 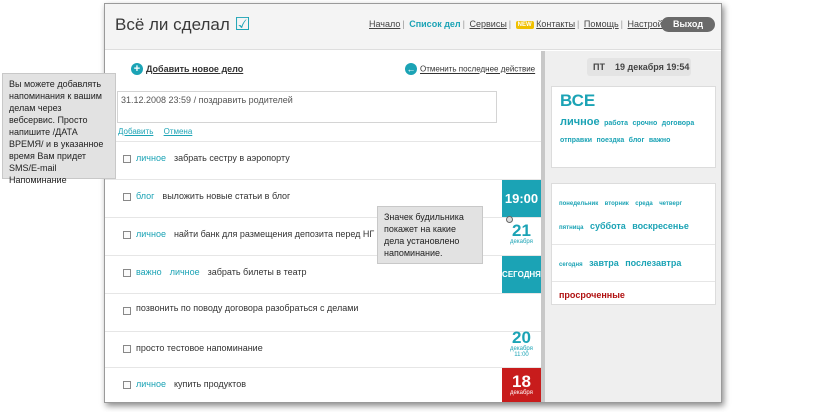 I want to click on overdue-date-badge: 18 декабря, so click(x=521, y=385).